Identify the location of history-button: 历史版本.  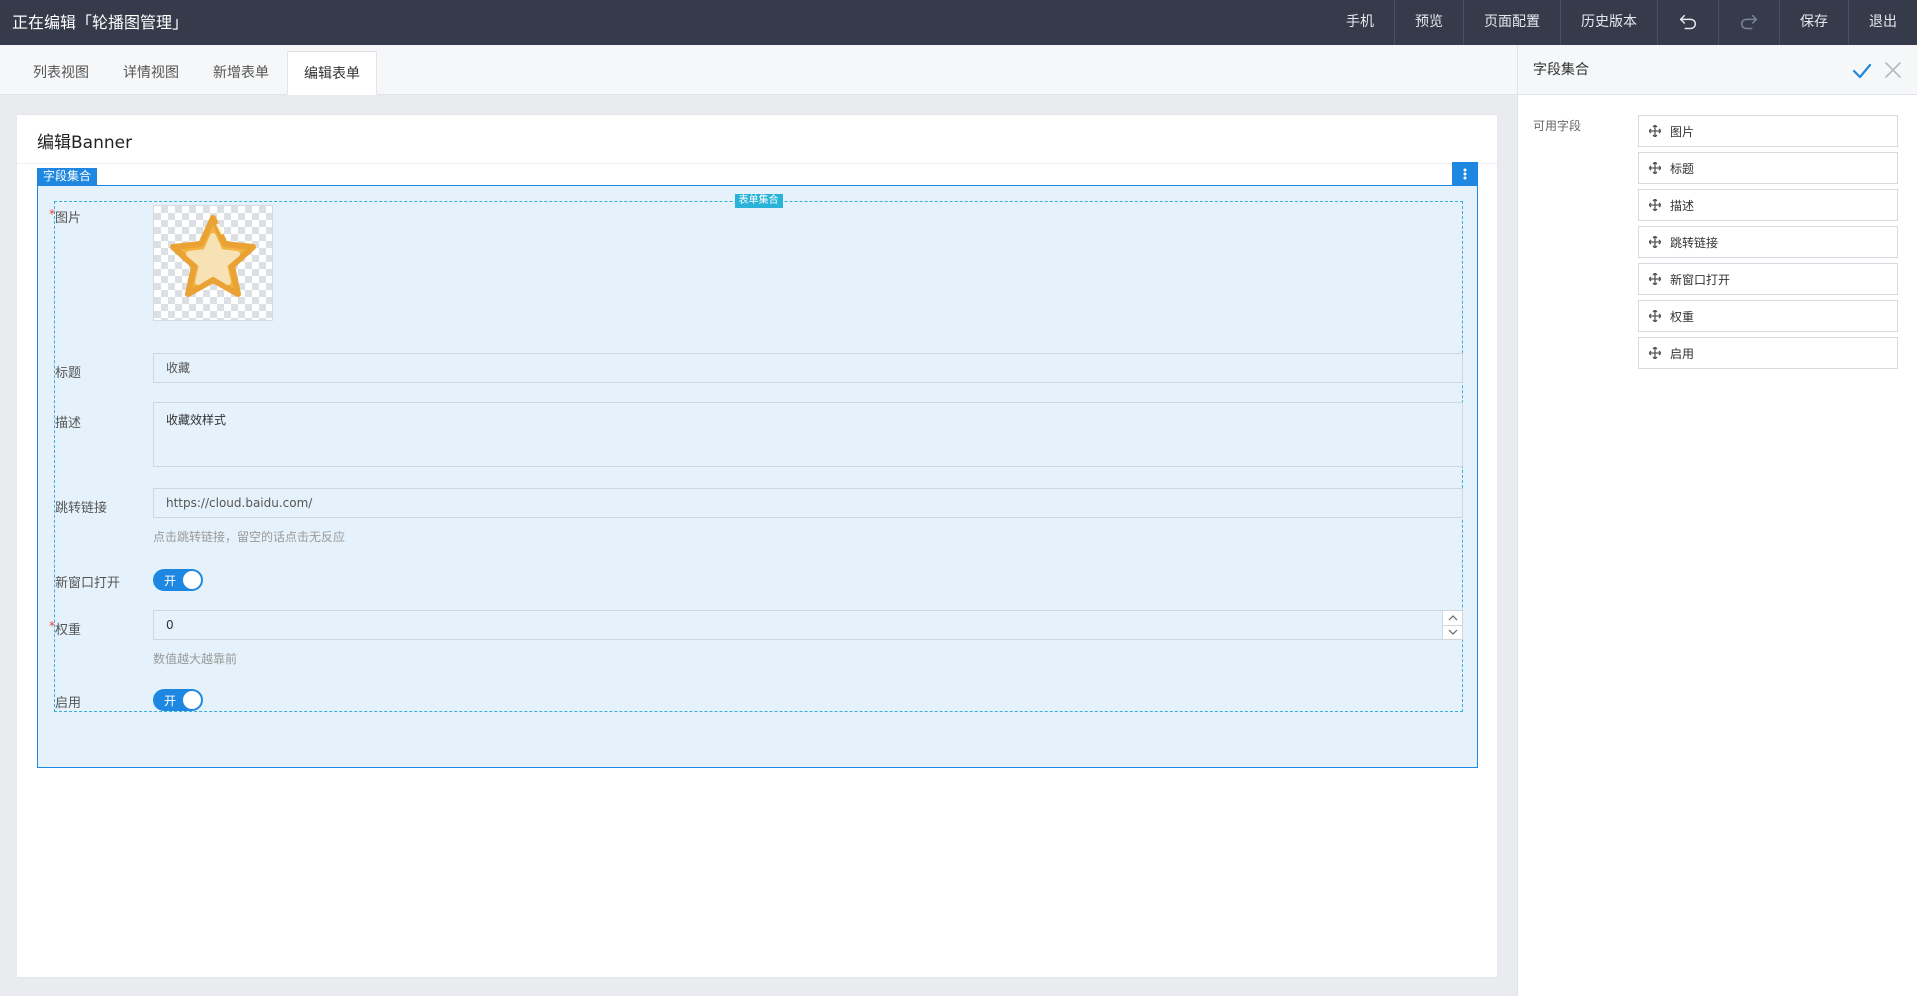
(1608, 22).